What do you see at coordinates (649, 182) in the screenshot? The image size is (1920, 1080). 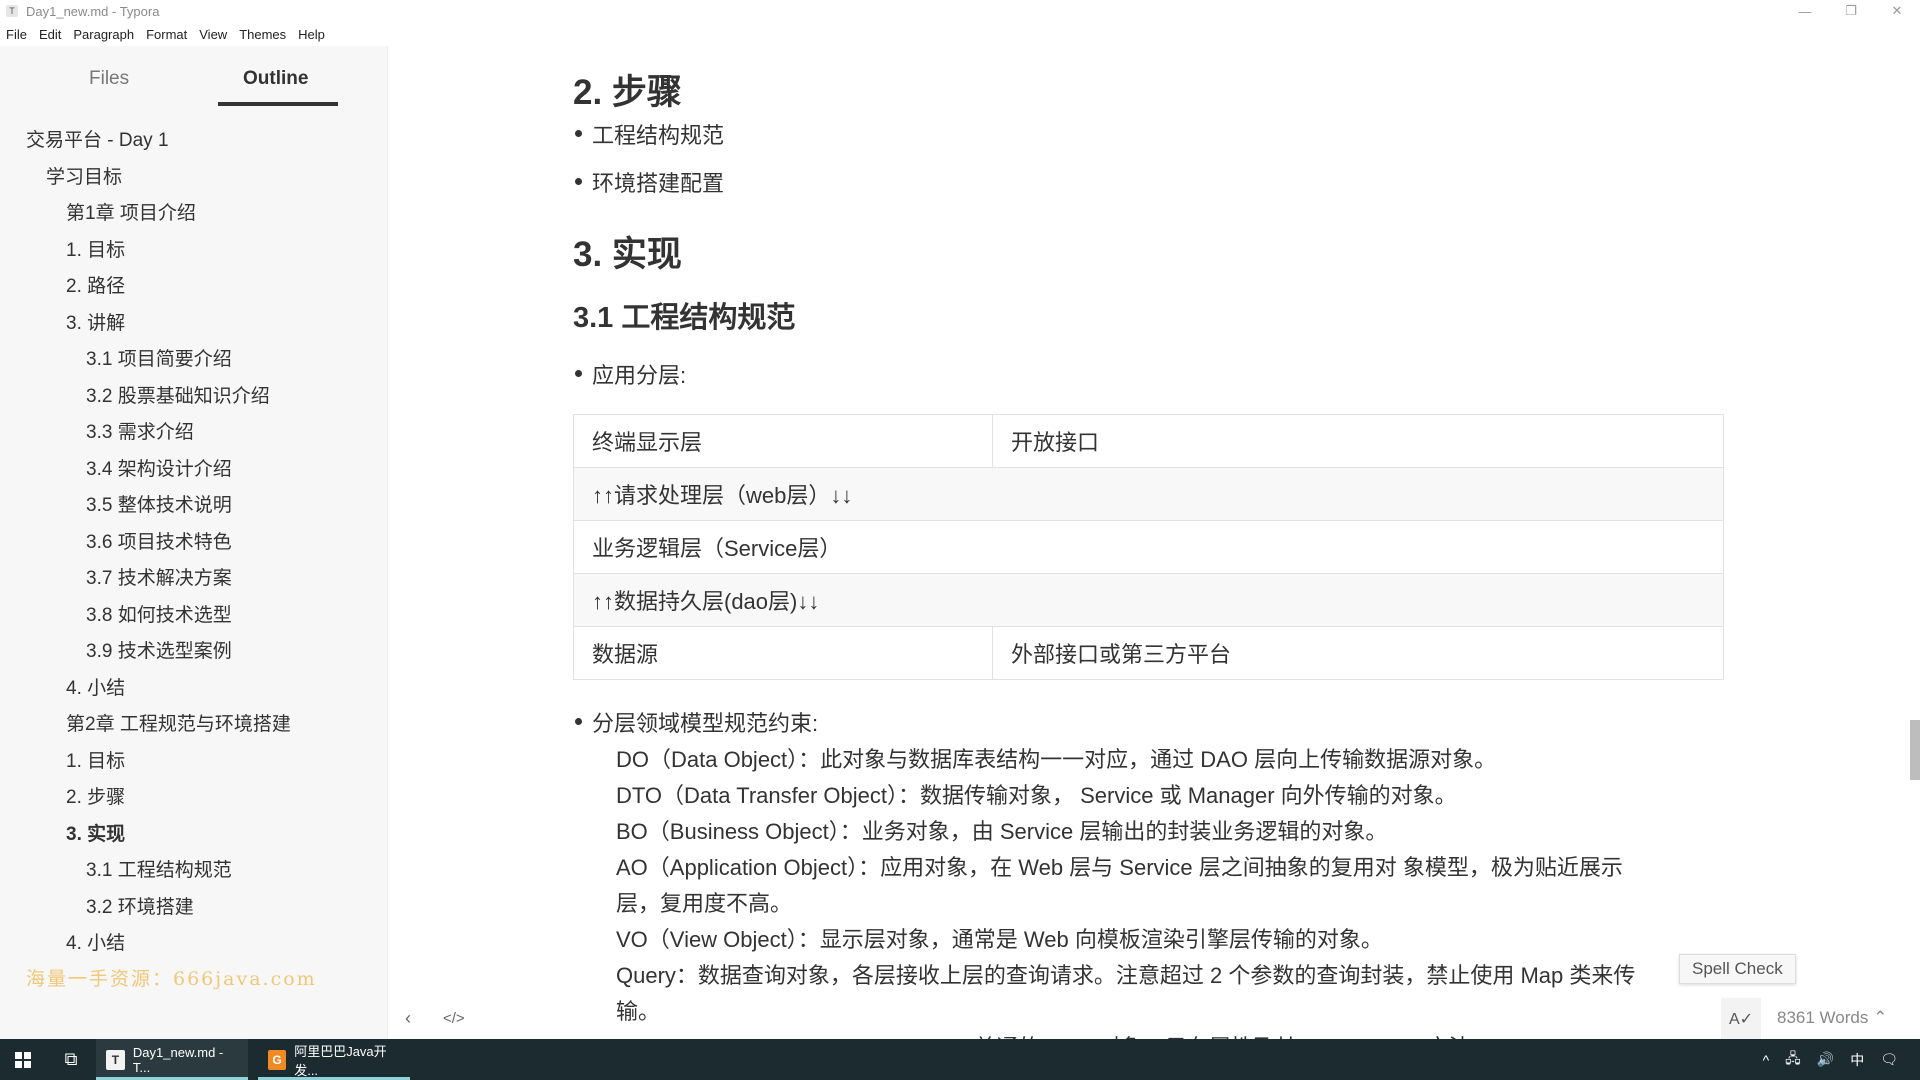 I see `list-item: 环境搭建配置` at bounding box center [649, 182].